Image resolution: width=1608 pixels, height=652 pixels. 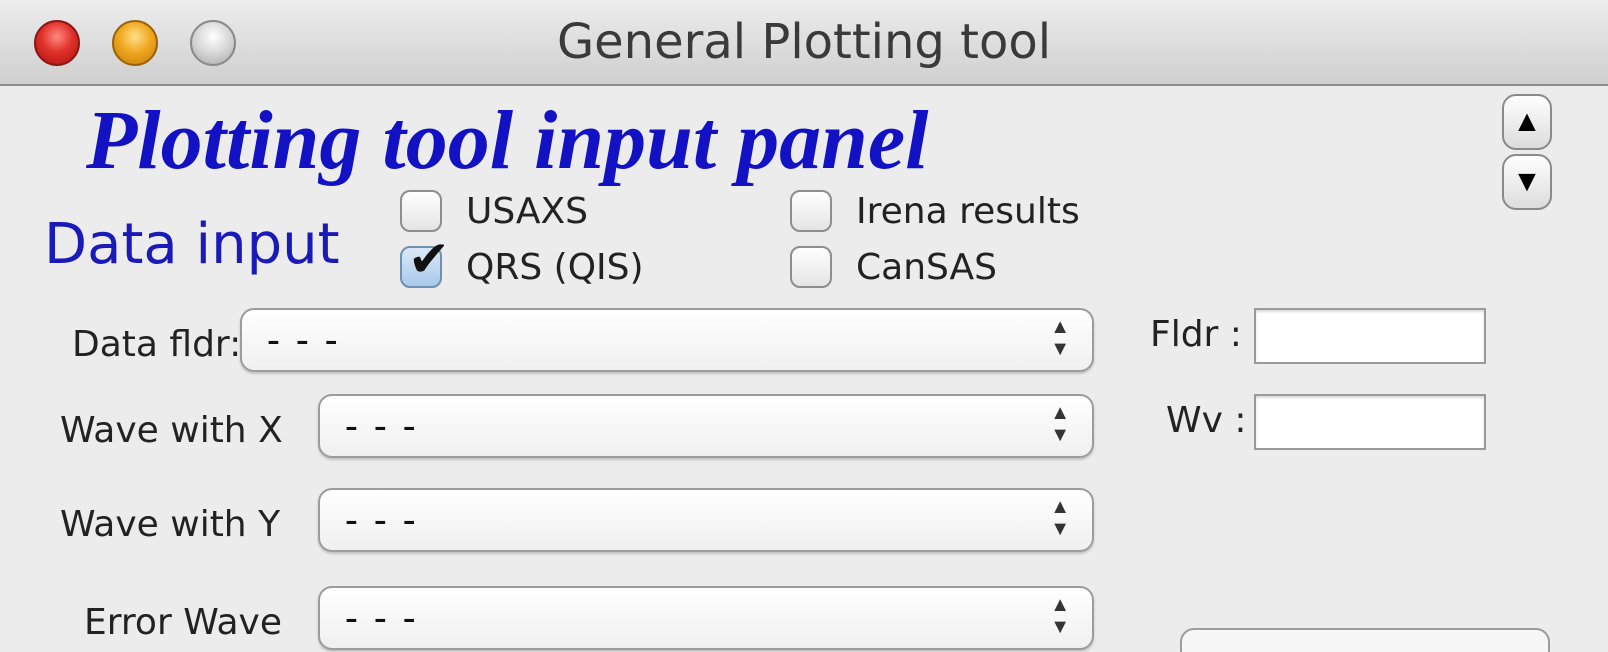 I want to click on checkbox-usaxs-box, so click(x=421, y=211).